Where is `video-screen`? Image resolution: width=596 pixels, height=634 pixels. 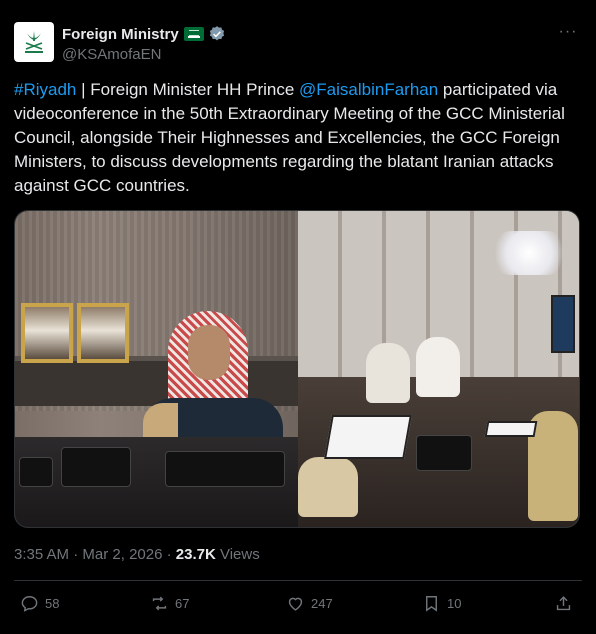 video-screen is located at coordinates (563, 324).